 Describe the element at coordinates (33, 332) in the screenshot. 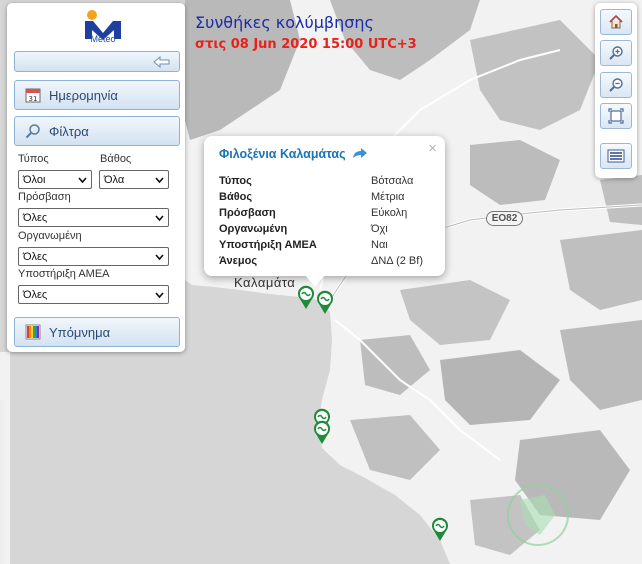

I see `legend-icon` at that location.